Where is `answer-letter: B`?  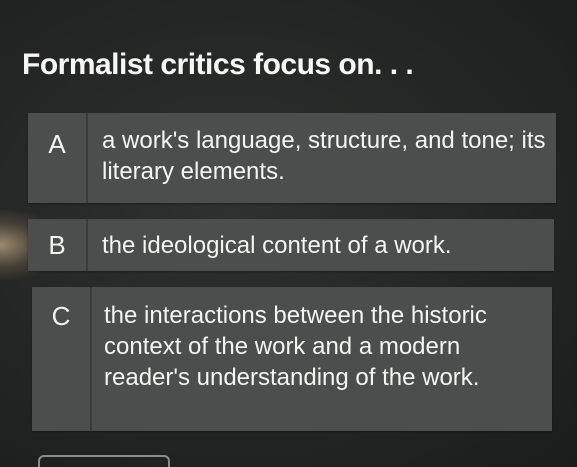 answer-letter: B is located at coordinates (58, 245).